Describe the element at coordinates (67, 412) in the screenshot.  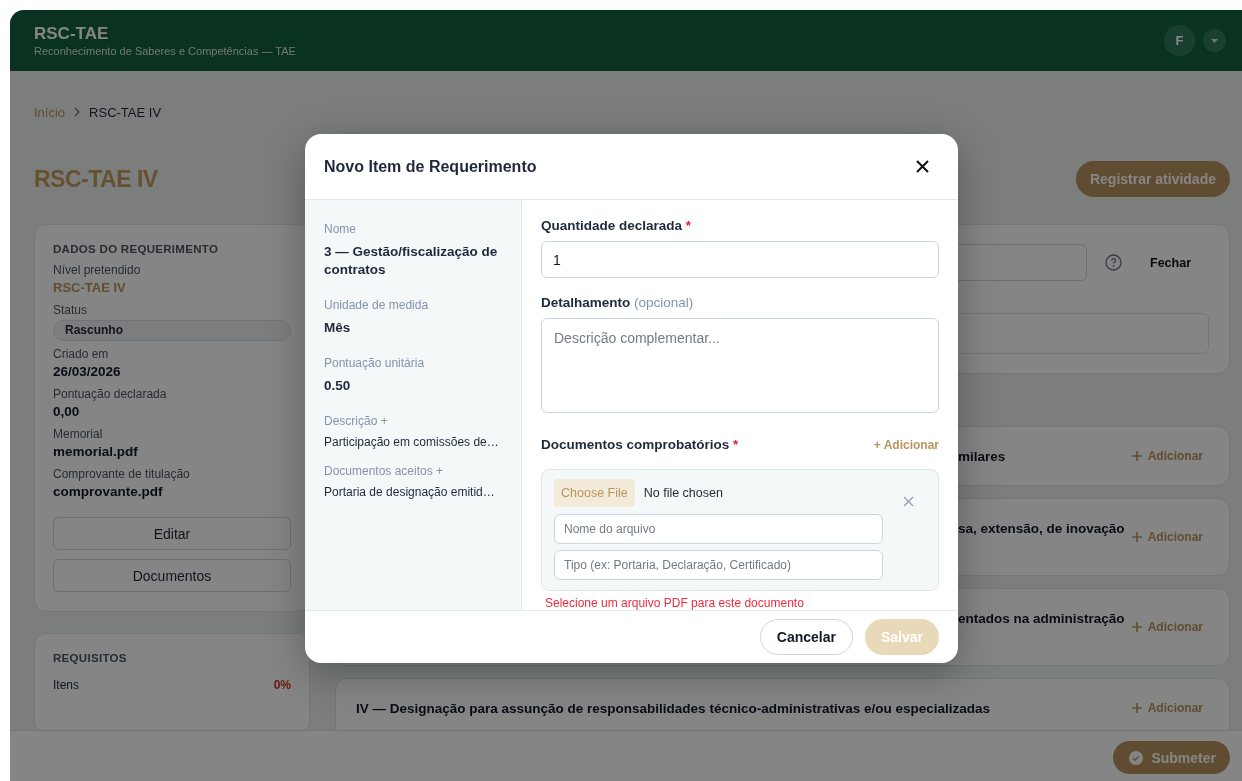
I see `field-value: 0,00` at that location.